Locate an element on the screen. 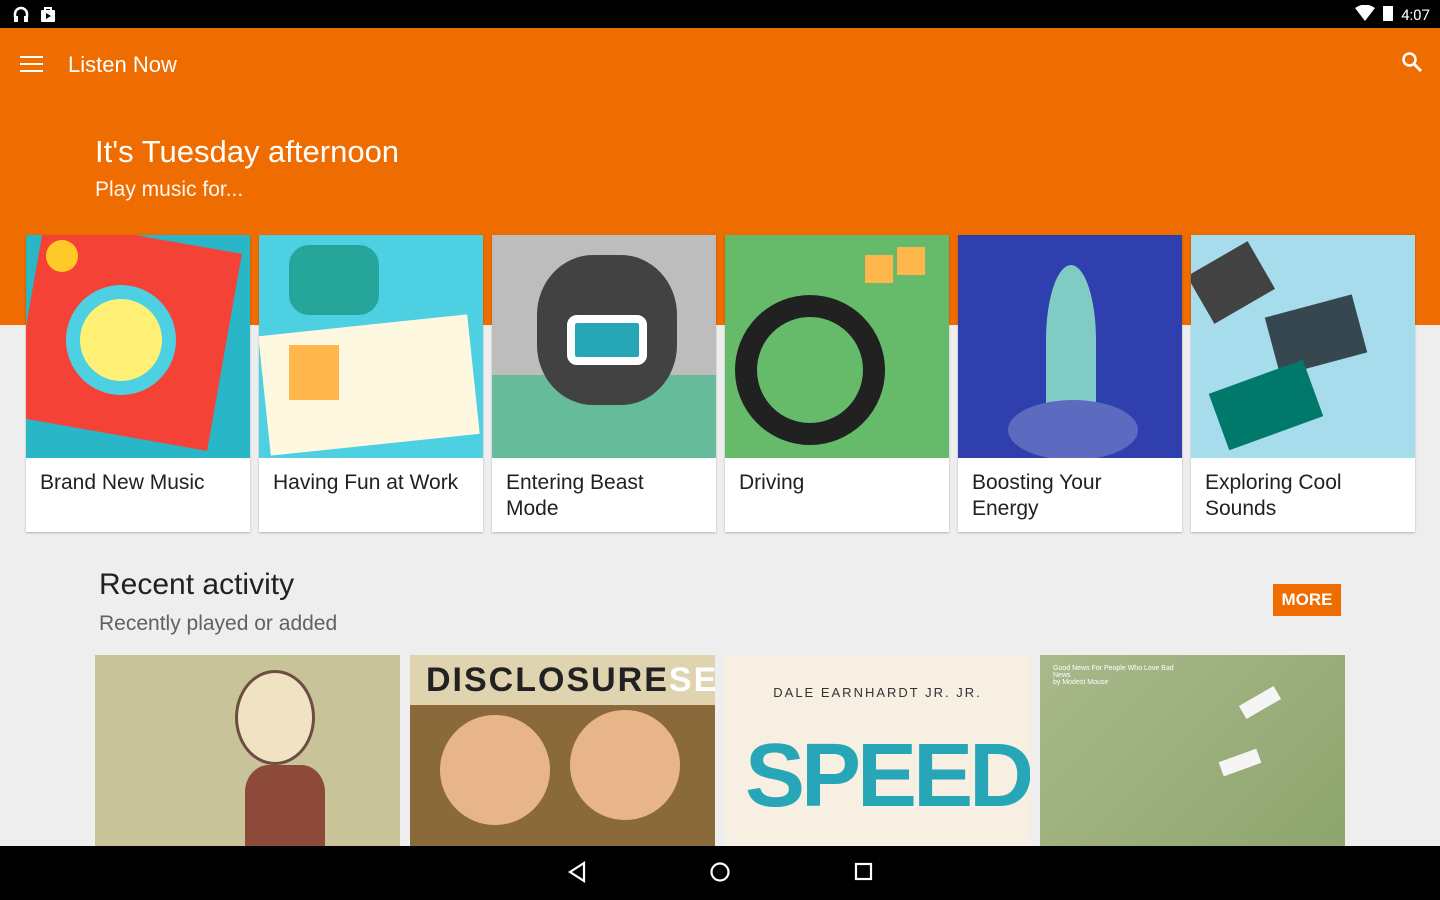 This screenshot has height=900, width=1440. album-art-text: SPEED is located at coordinates (887, 776).